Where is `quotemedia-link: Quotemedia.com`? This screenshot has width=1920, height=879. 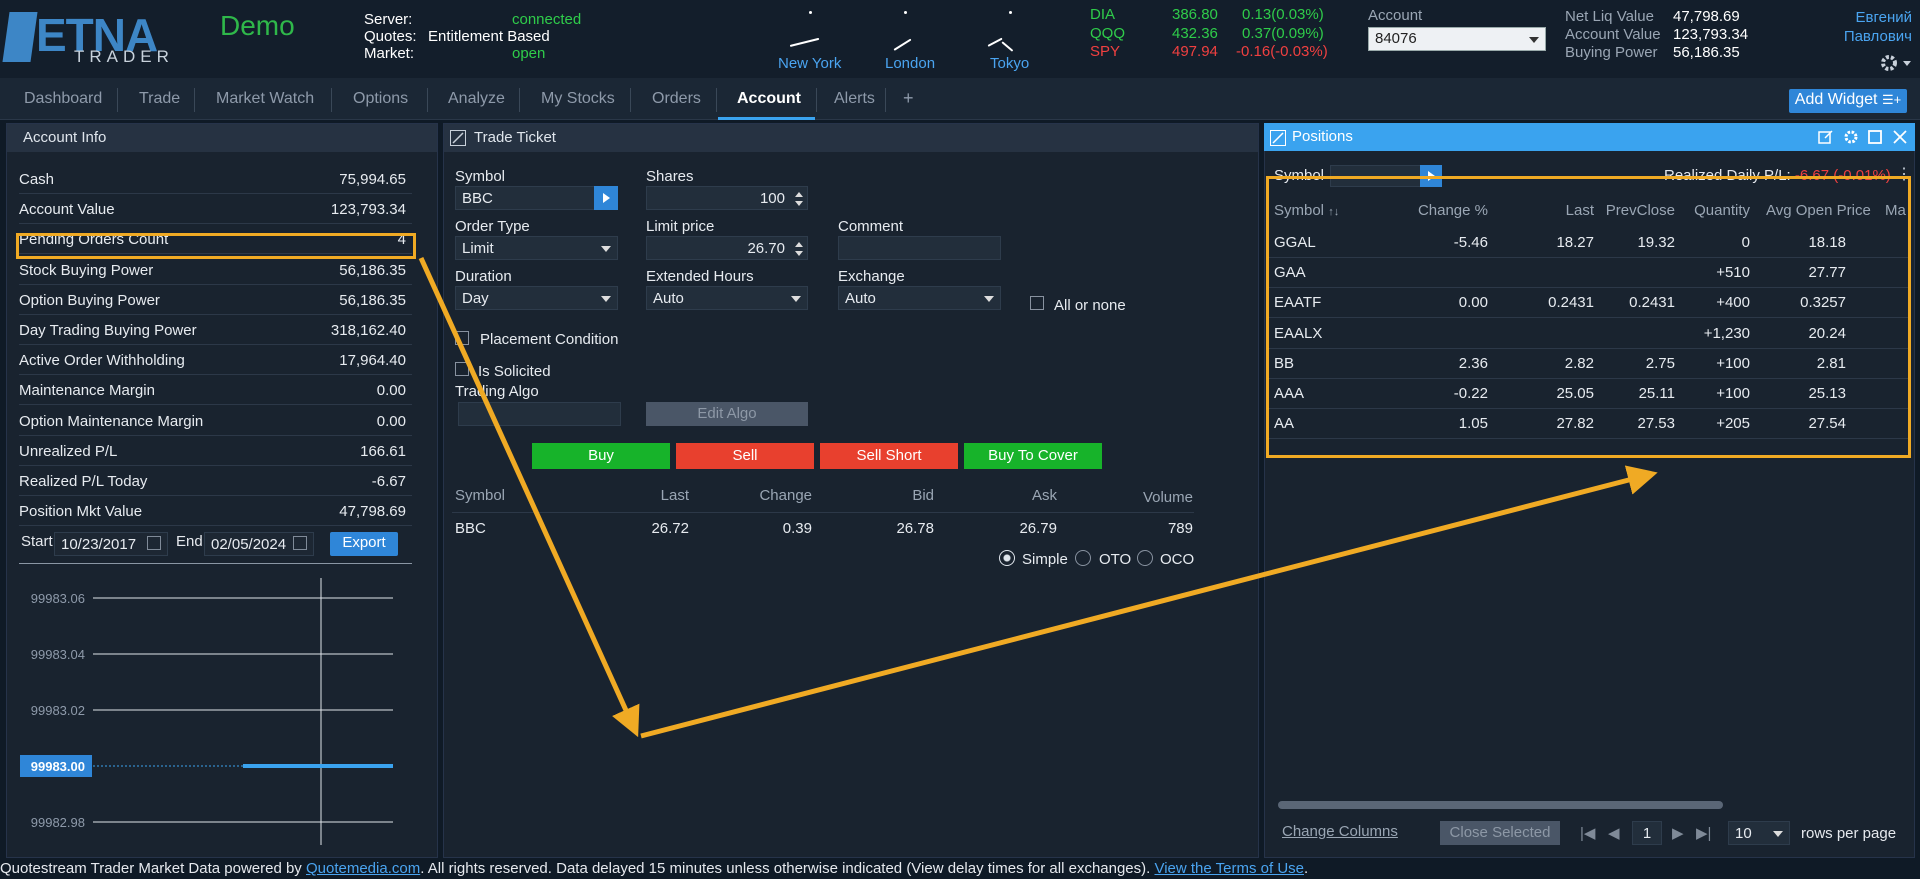
quotemedia-link: Quotemedia.com is located at coordinates (363, 868).